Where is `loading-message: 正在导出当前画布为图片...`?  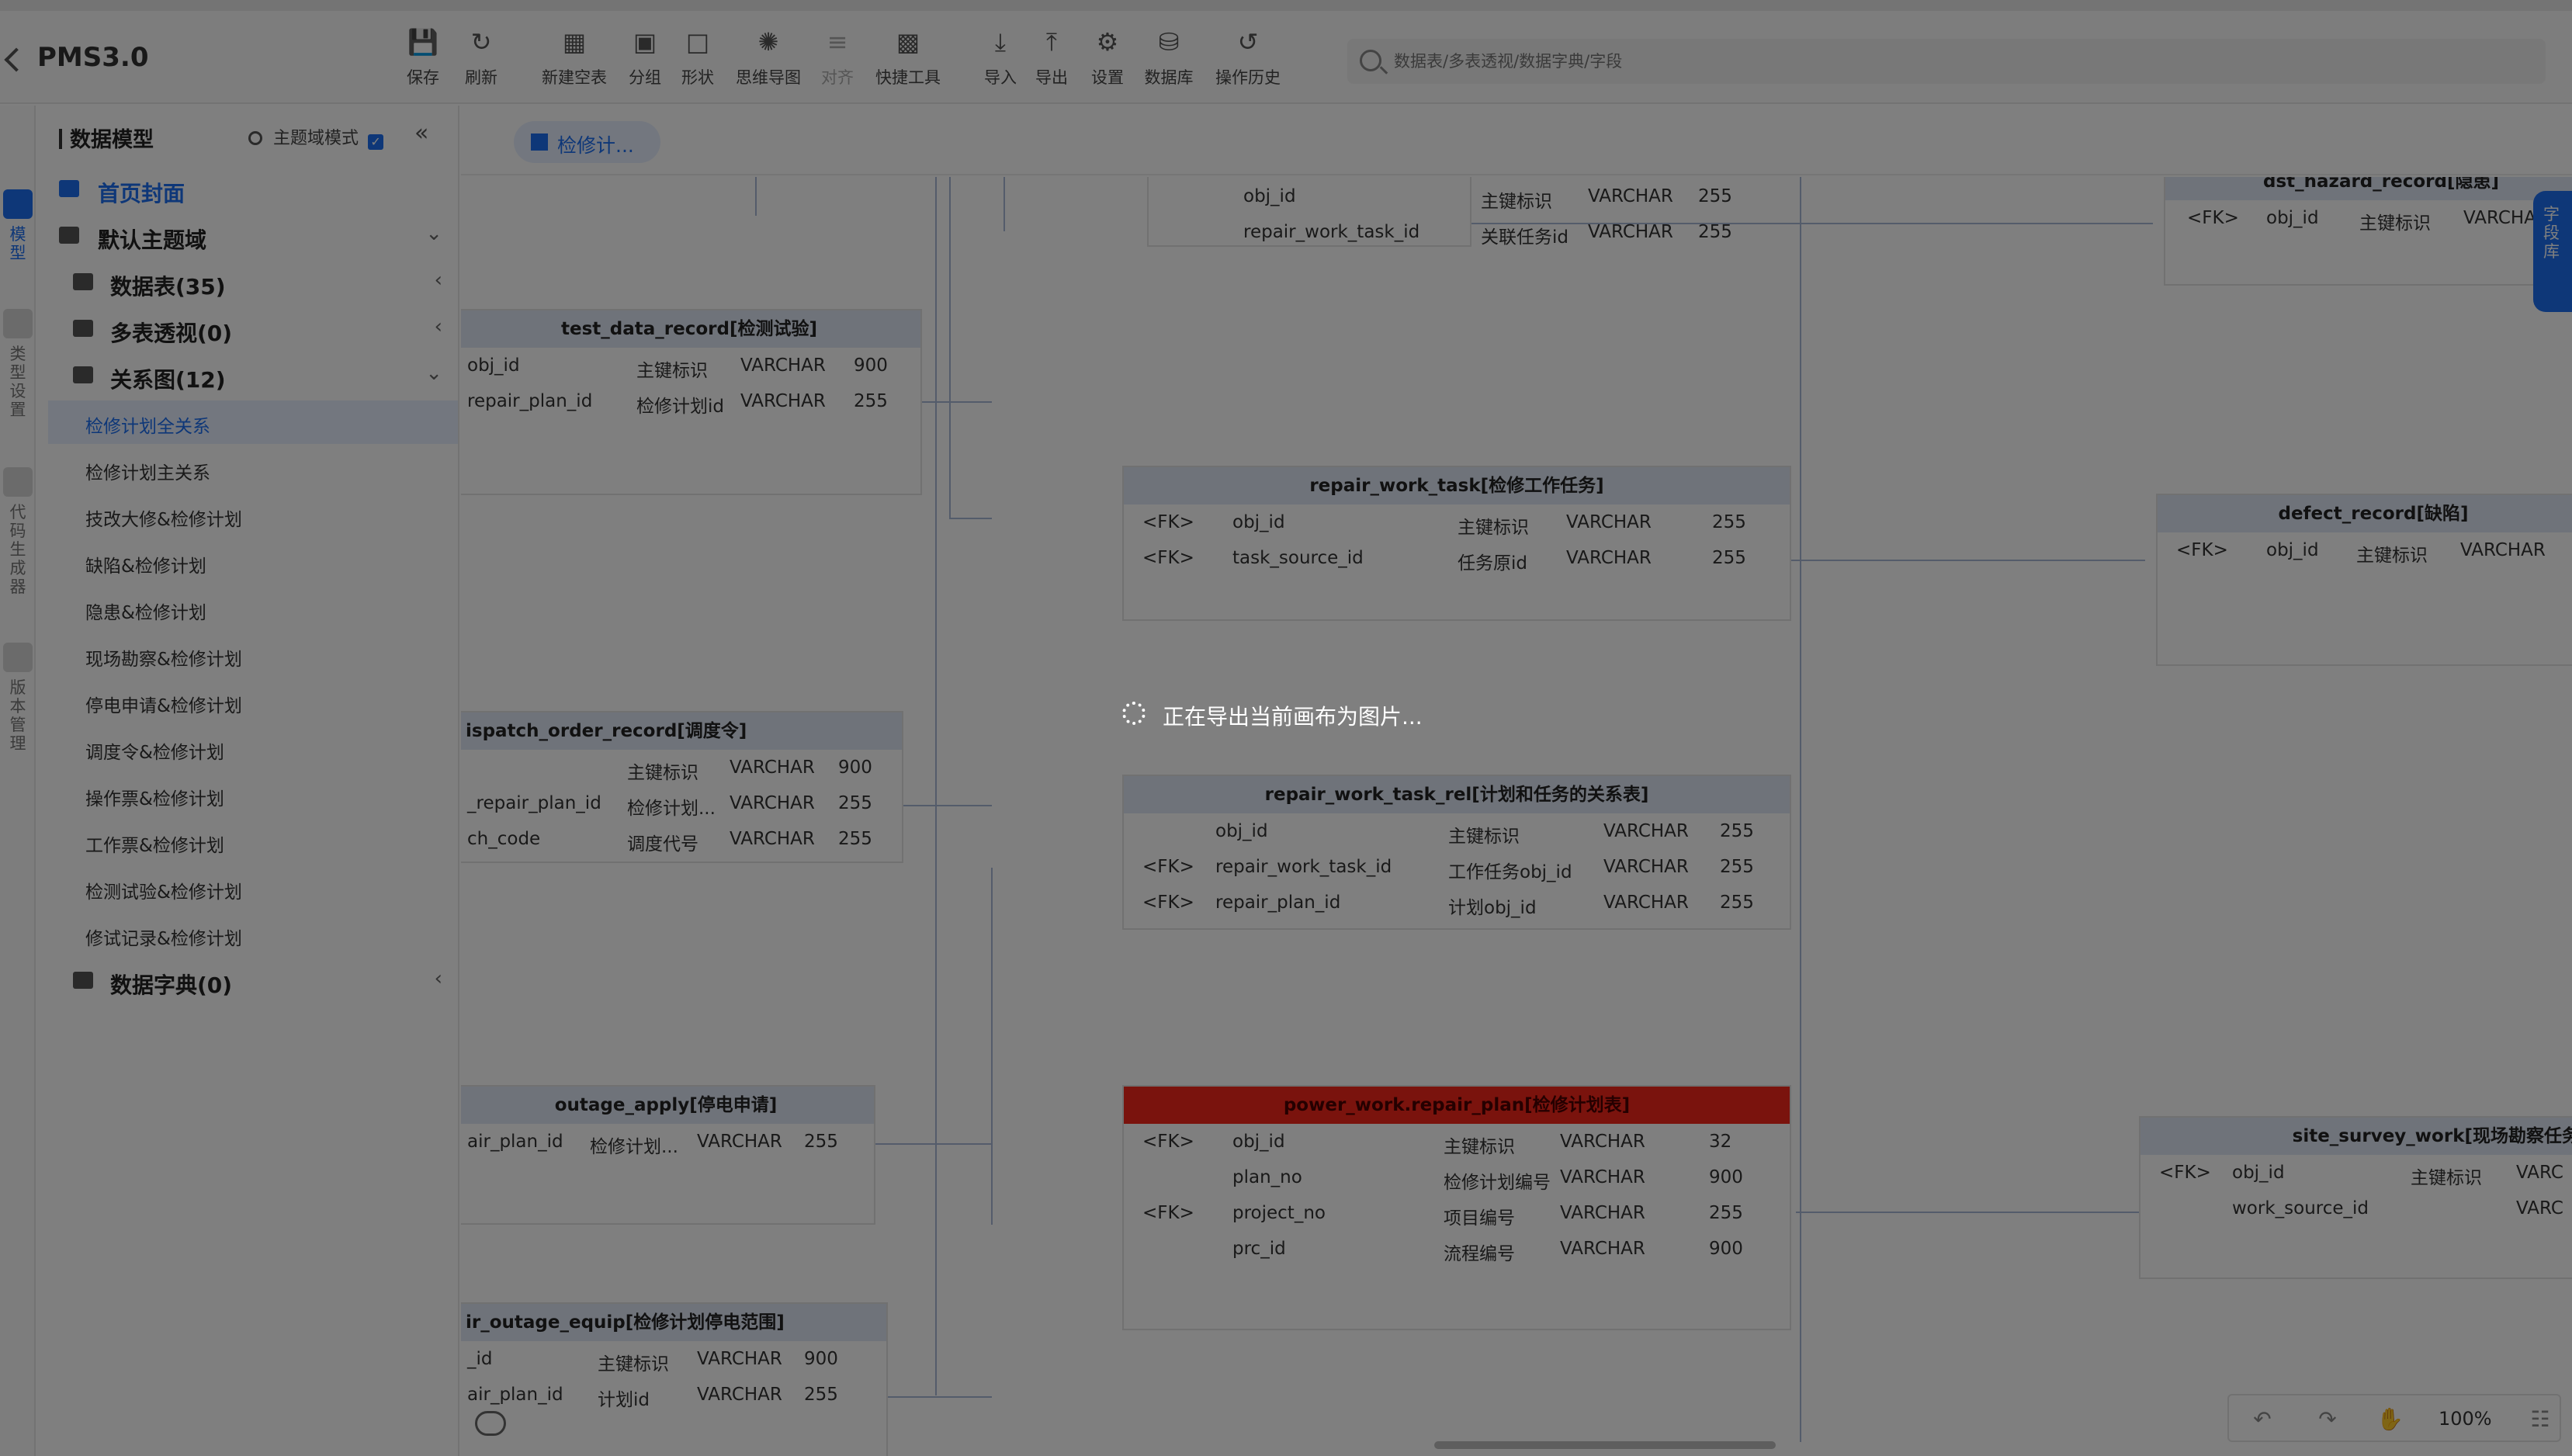
loading-message: 正在导出当前画布为图片... is located at coordinates (1293, 717).